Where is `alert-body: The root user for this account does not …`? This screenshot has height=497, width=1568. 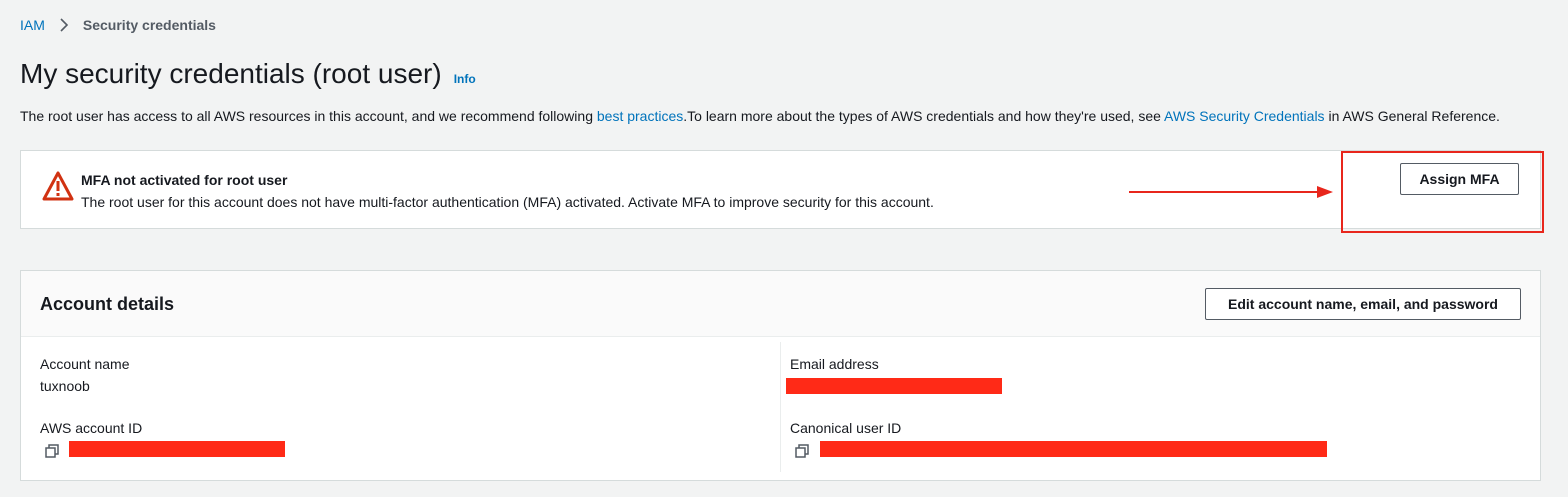 alert-body: The root user for this account does not … is located at coordinates (507, 202).